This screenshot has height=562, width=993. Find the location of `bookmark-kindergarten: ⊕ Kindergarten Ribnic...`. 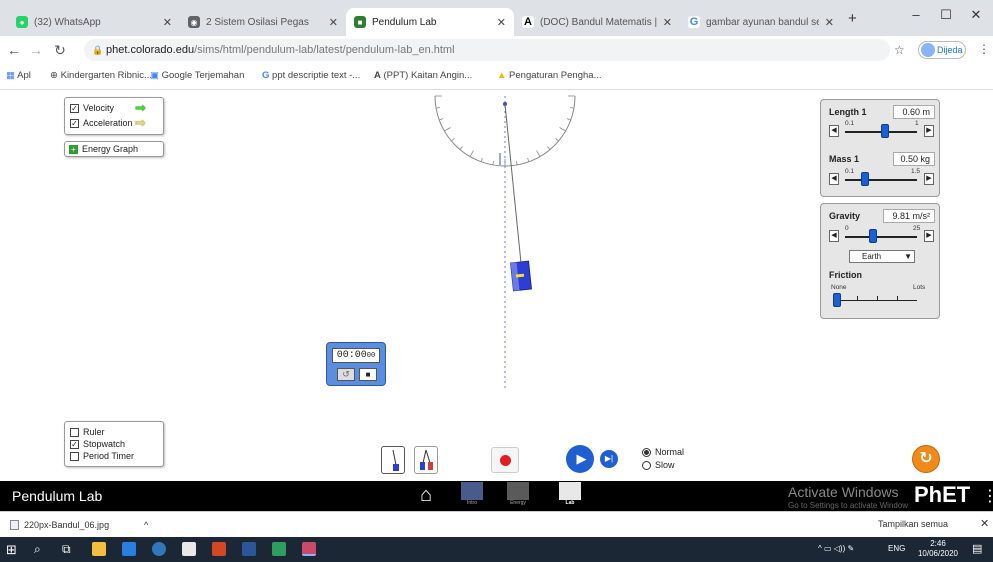

bookmark-kindergarten: ⊕ Kindergarten Ribnic... is located at coordinates (101, 75).